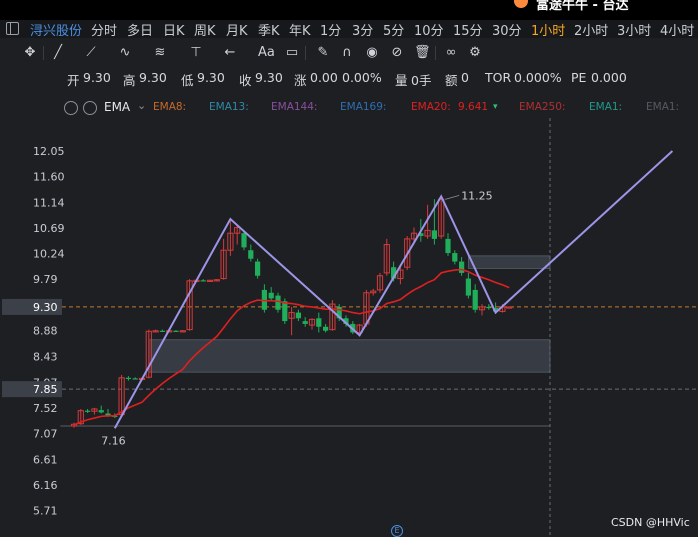  I want to click on y-axis-tick-label: 12.05, so click(49, 151).